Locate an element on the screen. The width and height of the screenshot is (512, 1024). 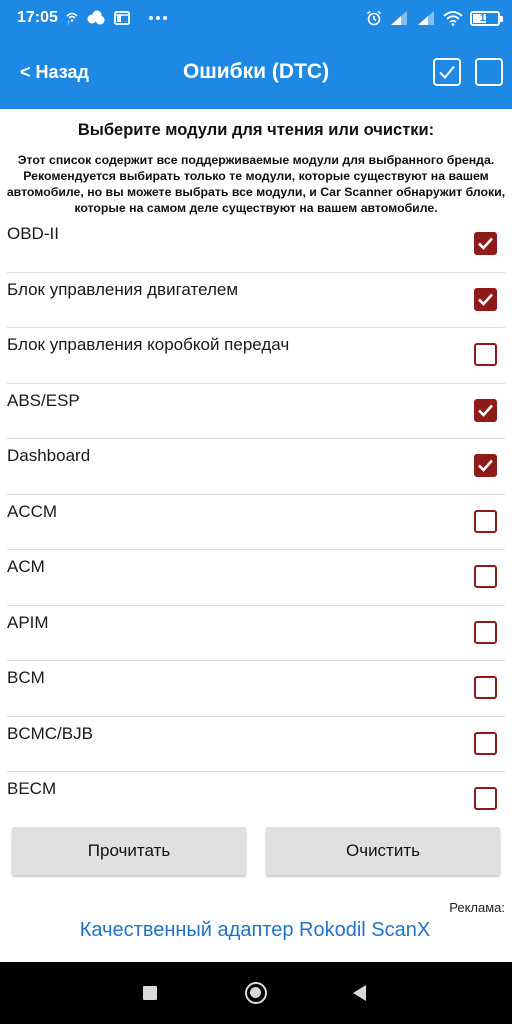
module-row: OBD-II is located at coordinates (256, 244).